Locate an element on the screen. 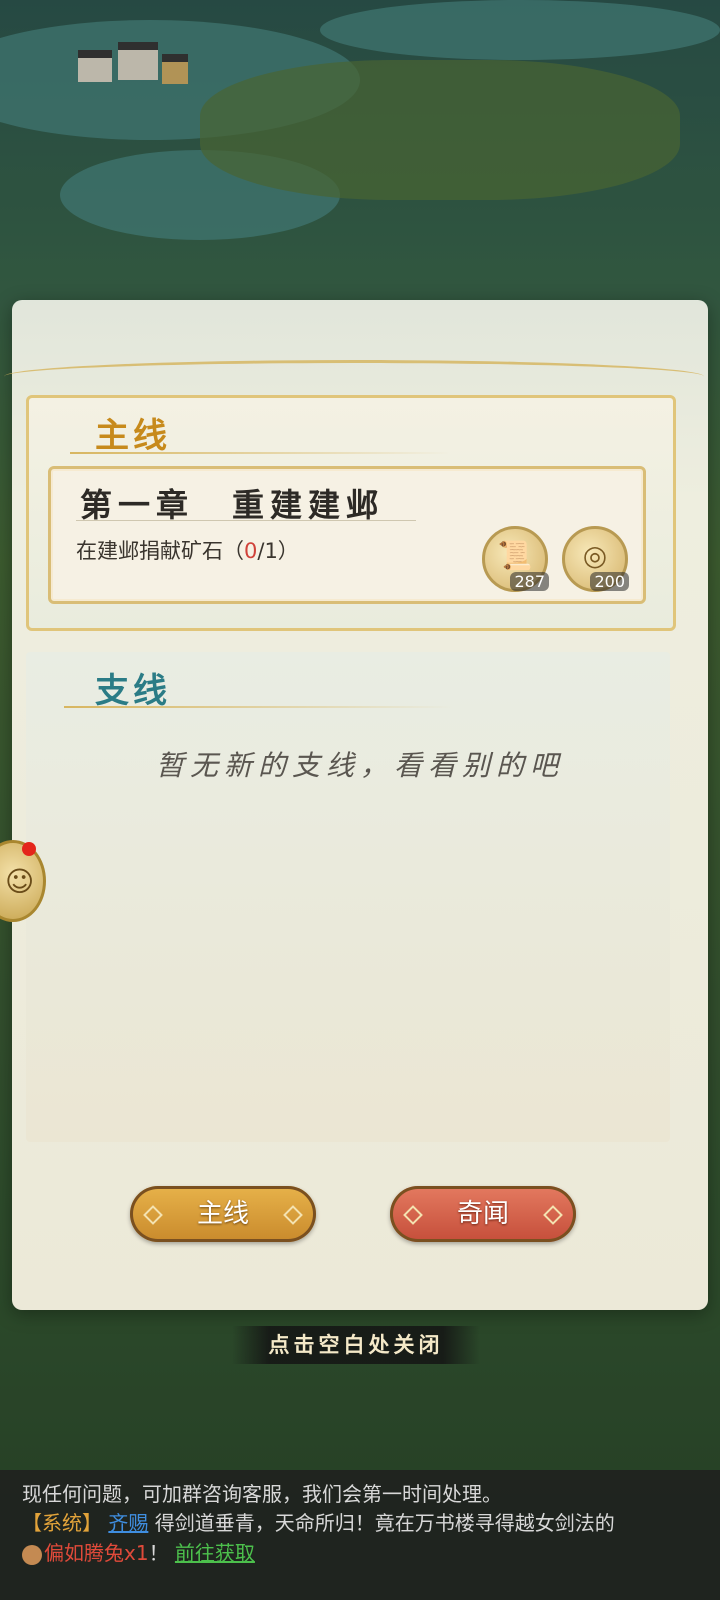  quest-progress-current: 0 is located at coordinates (251, 551).